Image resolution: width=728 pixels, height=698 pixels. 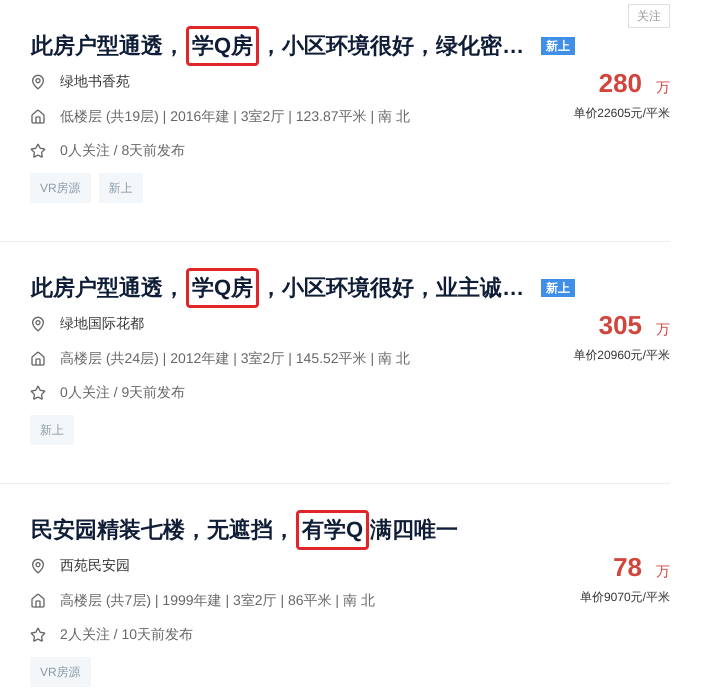 I want to click on unit-price: 单价20960元/平米, so click(x=621, y=355).